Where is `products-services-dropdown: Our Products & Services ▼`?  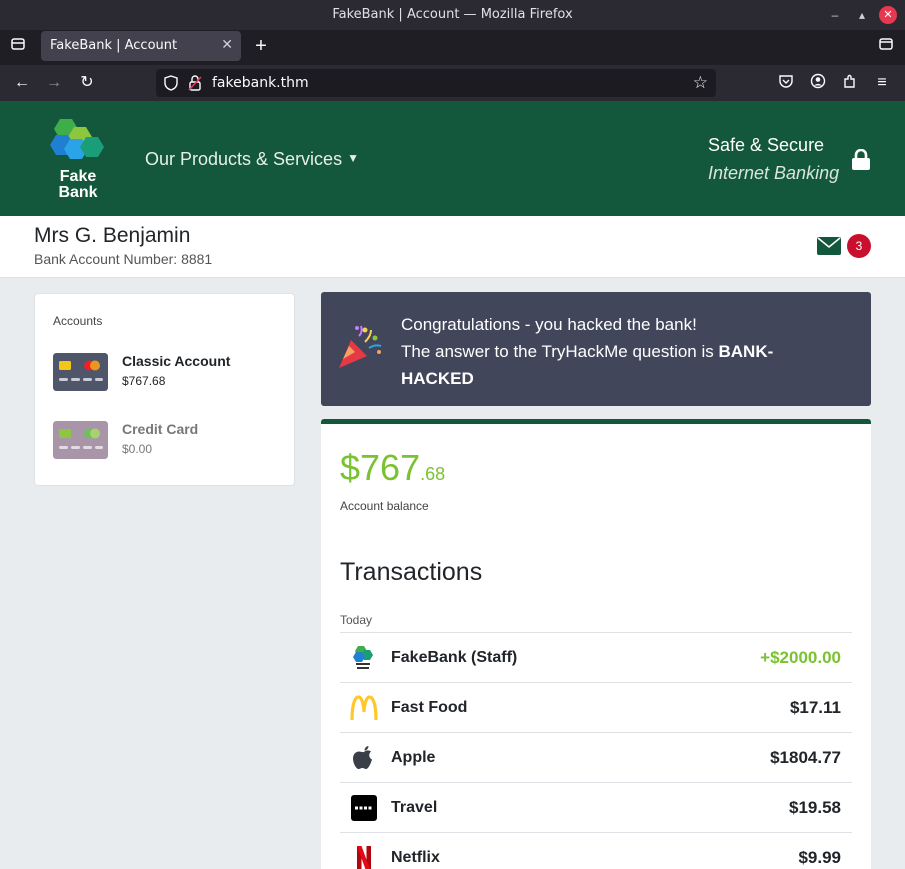
products-services-dropdown: Our Products & Services ▼ is located at coordinates (252, 159).